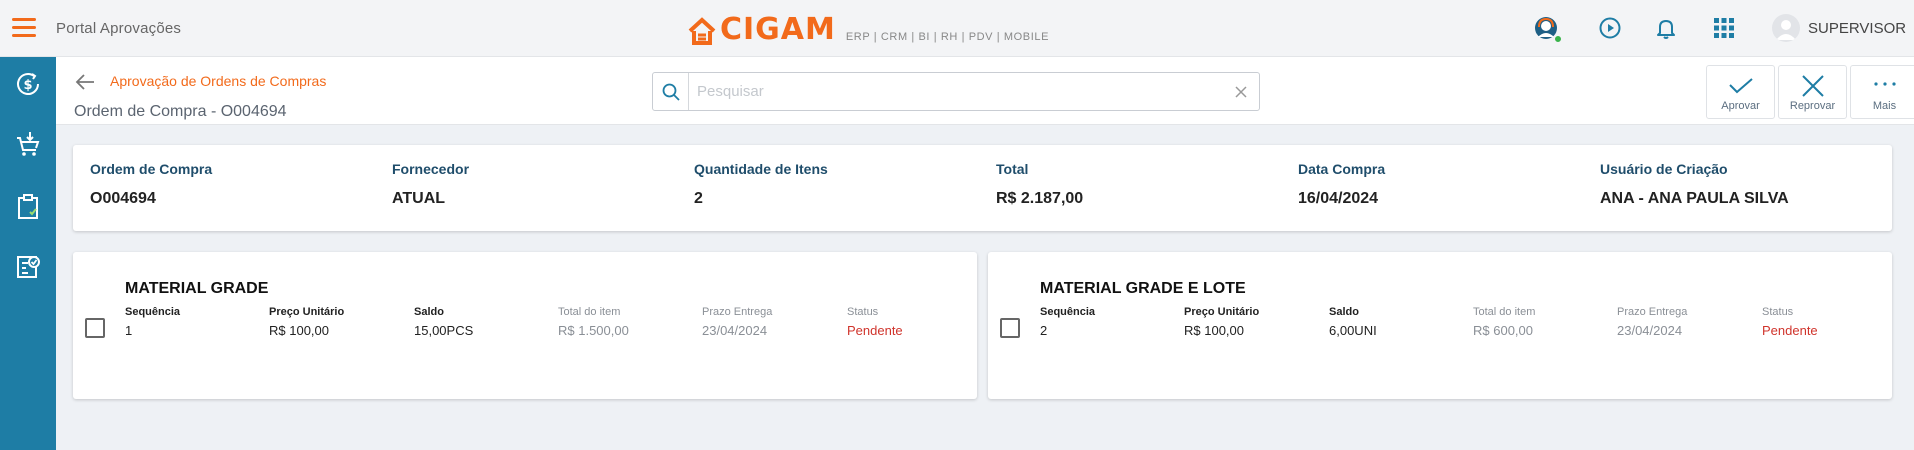  Describe the element at coordinates (1610, 28) in the screenshot. I see `play-circle-icon` at that location.